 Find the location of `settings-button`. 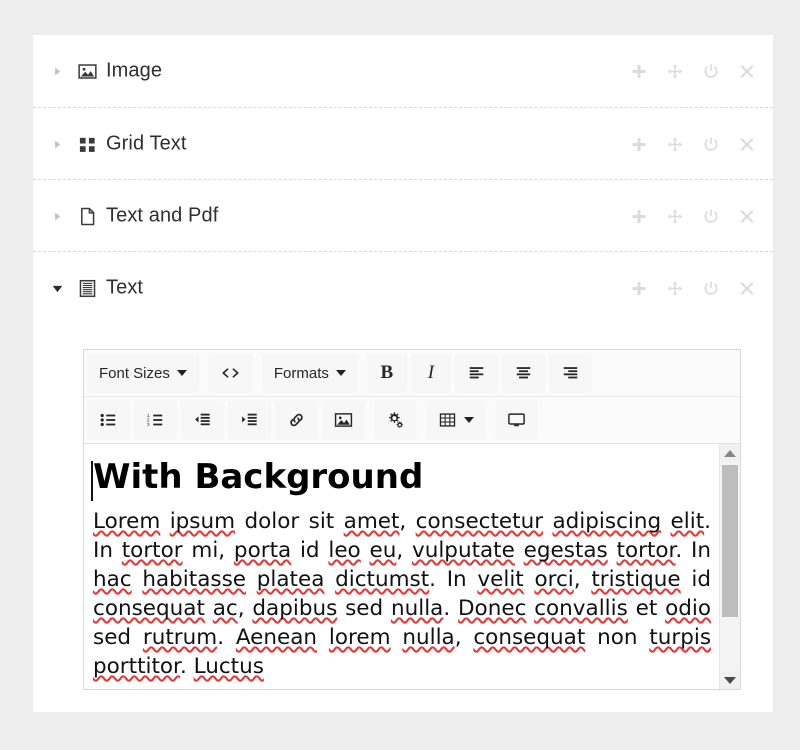

settings-button is located at coordinates (395, 420).